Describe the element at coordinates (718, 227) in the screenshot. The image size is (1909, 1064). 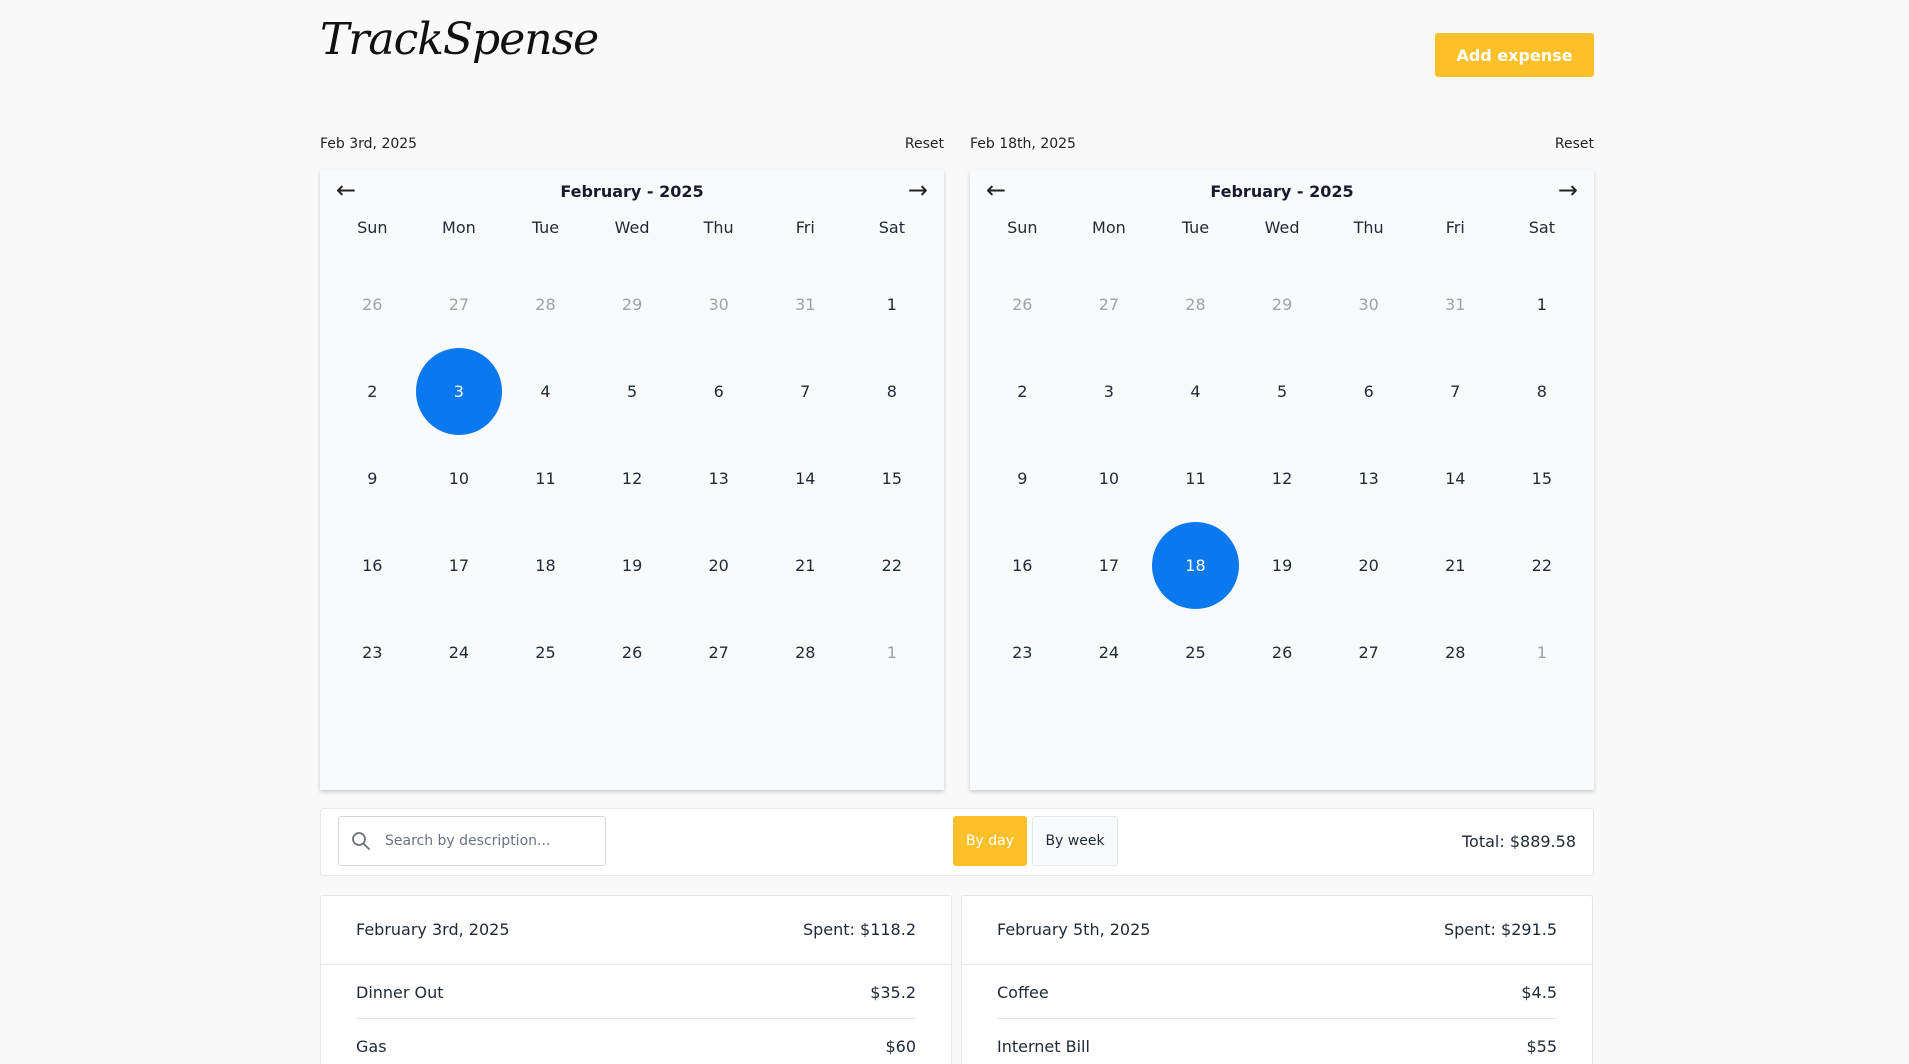
I see `weekday-label: Thu` at that location.